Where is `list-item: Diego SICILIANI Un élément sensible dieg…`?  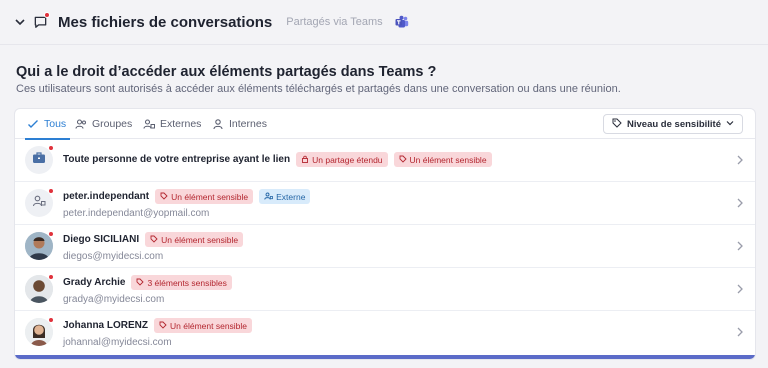 list-item: Diego SICILIANI Un élément sensible dieg… is located at coordinates (385, 246).